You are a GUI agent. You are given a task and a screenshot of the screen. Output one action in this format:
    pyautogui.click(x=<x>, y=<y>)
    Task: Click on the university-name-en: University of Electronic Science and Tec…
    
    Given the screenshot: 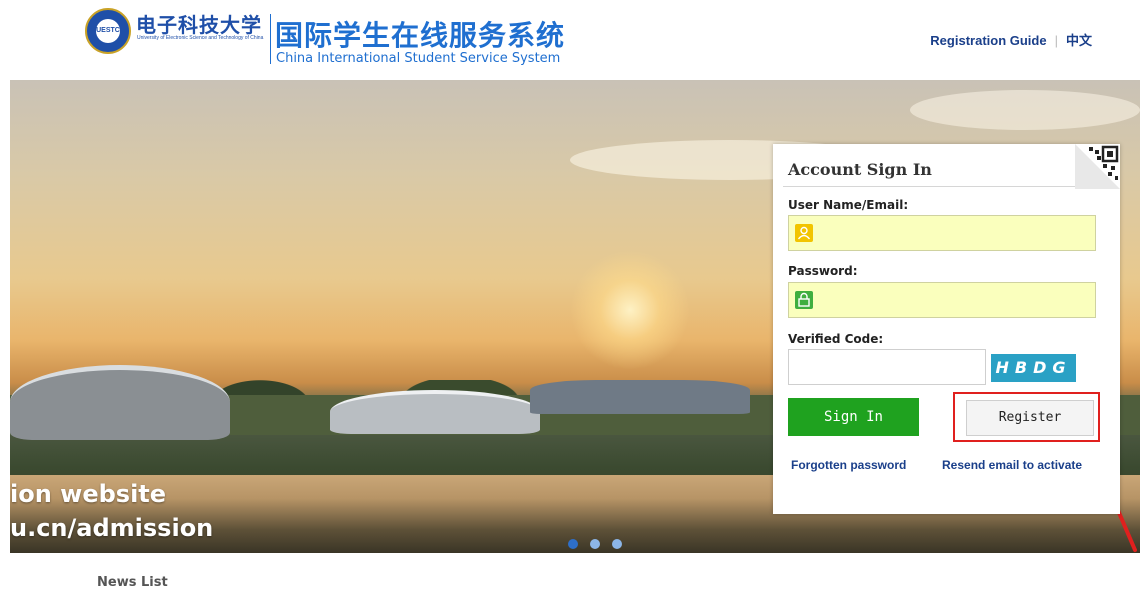 What is the action you would take?
    pyautogui.click(x=200, y=38)
    